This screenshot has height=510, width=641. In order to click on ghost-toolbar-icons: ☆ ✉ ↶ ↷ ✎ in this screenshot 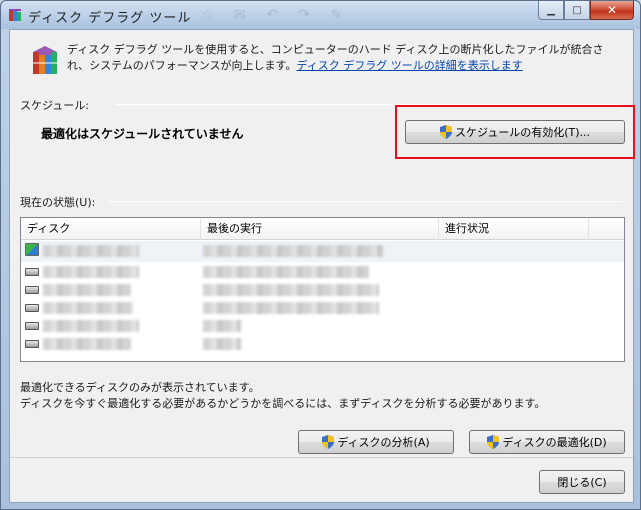, I will do `click(276, 15)`.